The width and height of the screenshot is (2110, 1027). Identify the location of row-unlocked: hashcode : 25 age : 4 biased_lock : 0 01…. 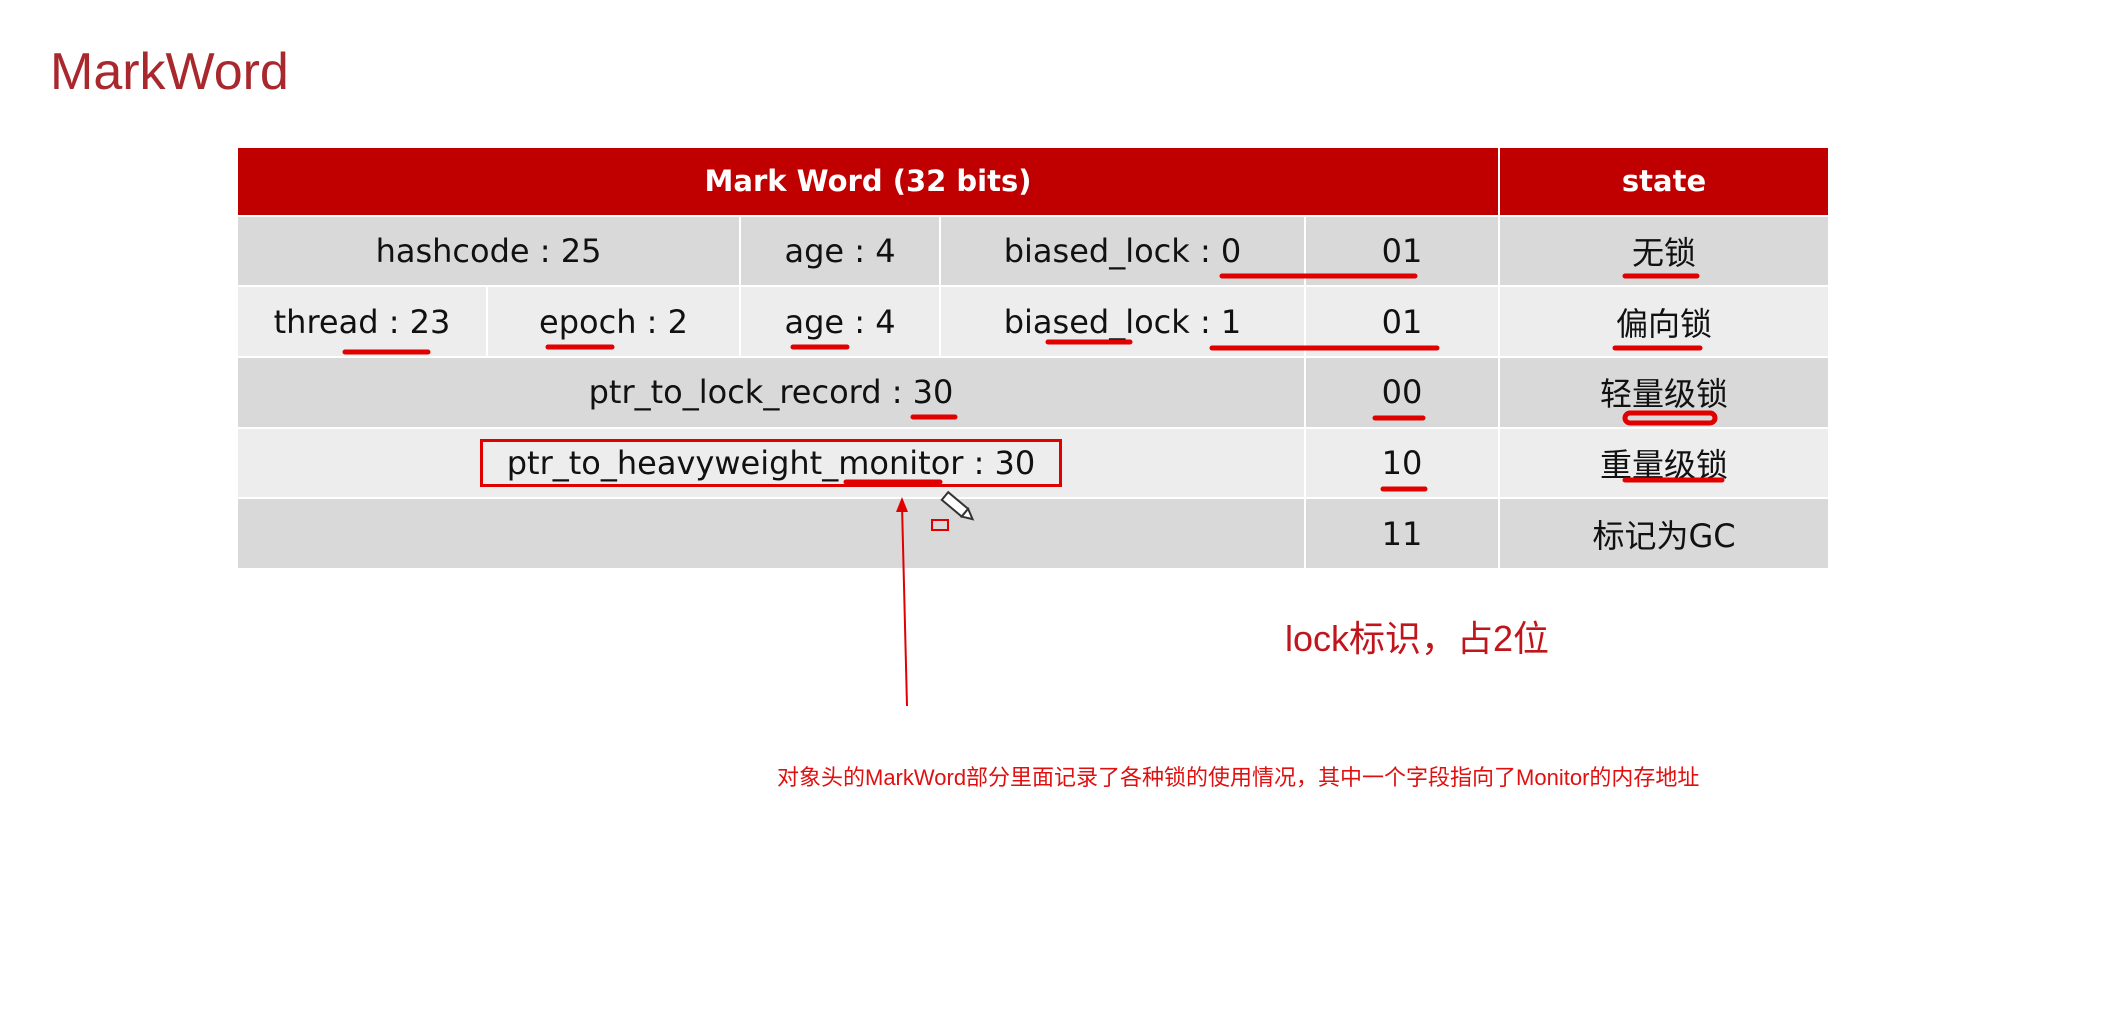
(1033, 251).